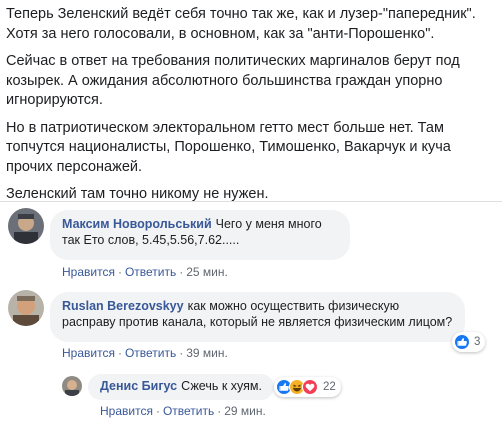 The image size is (502, 425). What do you see at coordinates (477, 342) in the screenshot?
I see `reaction-count: 3` at bounding box center [477, 342].